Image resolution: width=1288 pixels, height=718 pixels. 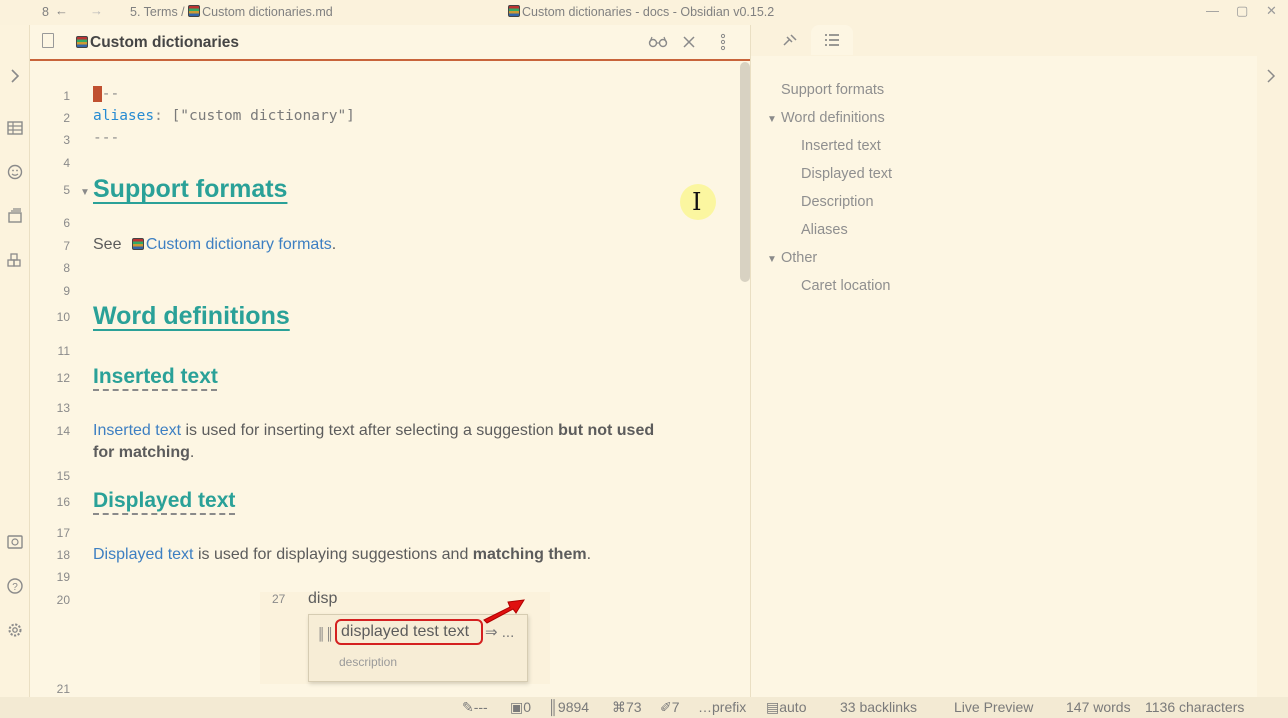 What do you see at coordinates (1271, 76) in the screenshot?
I see `expand-right-sidebar-icon` at bounding box center [1271, 76].